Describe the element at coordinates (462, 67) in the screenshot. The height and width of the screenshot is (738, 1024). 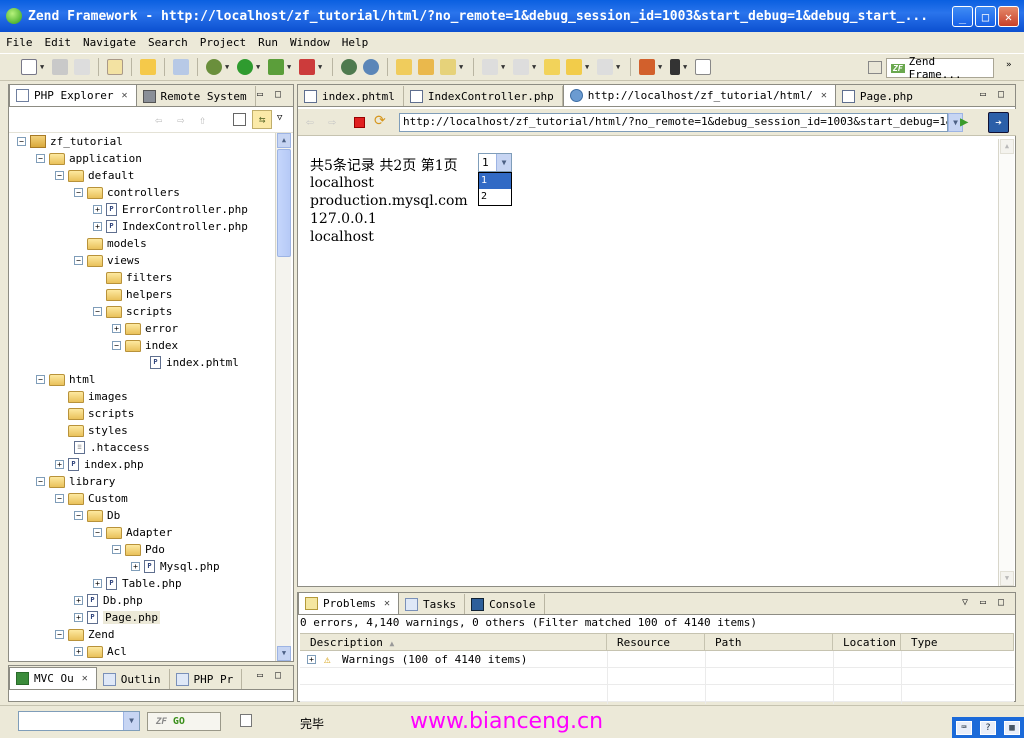
I see `pin-dropdown-icon: ▼` at that location.